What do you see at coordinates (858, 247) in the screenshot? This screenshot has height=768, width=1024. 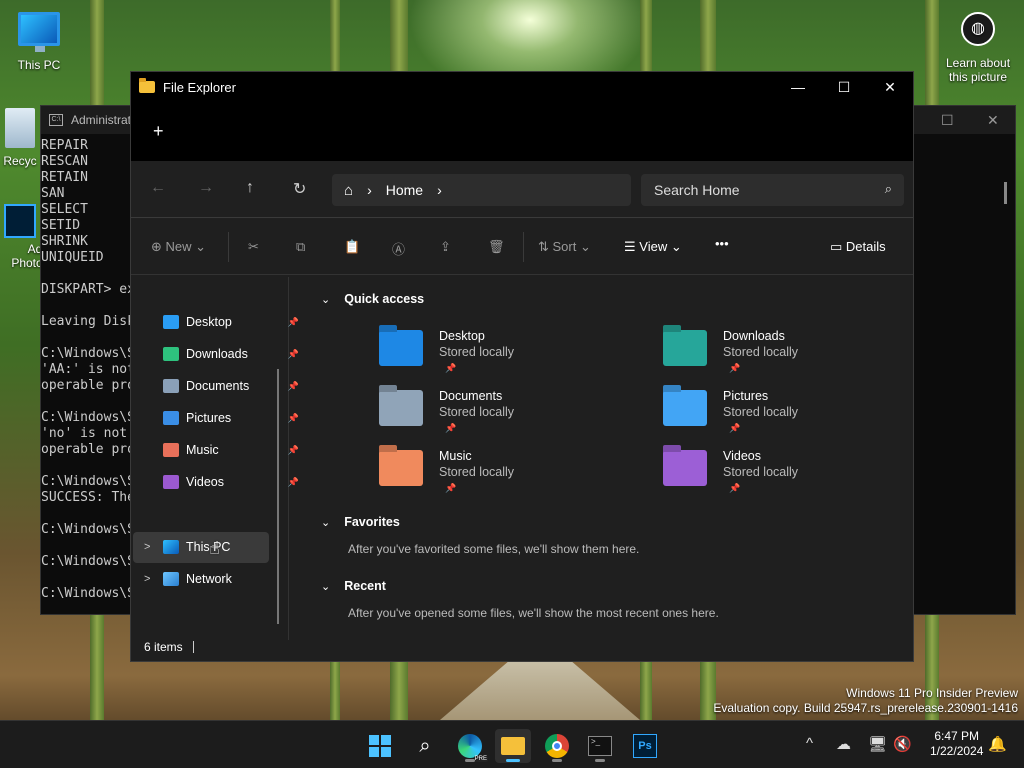 I see `details-button: ▭ Details` at bounding box center [858, 247].